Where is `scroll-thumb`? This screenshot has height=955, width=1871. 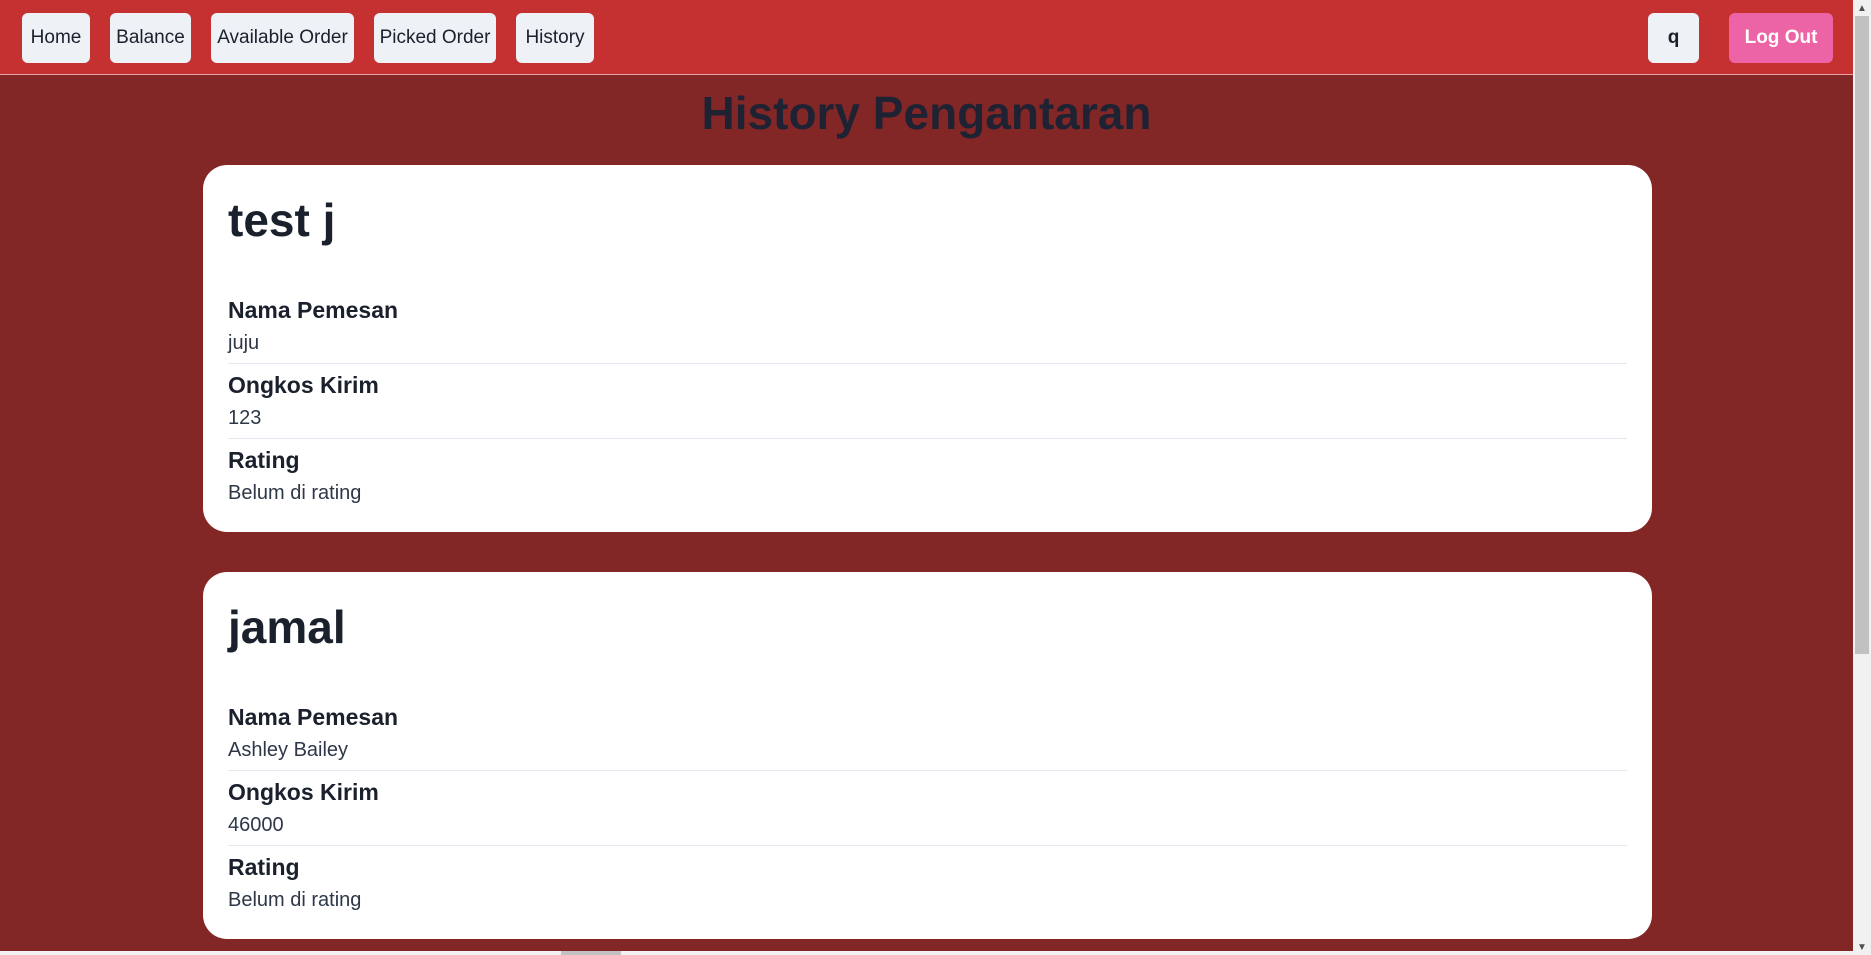 scroll-thumb is located at coordinates (1862, 335).